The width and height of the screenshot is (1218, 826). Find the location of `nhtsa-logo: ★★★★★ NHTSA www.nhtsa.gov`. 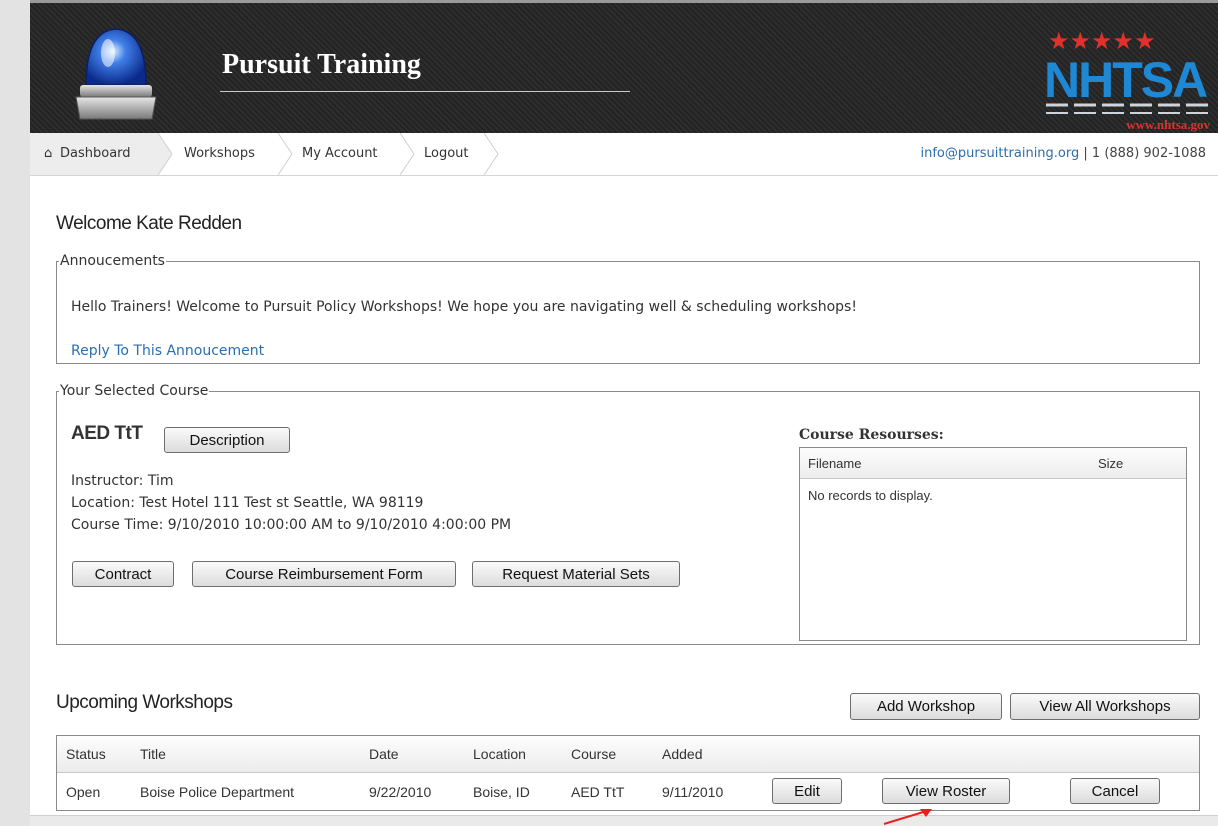

nhtsa-logo: ★★★★★ NHTSA www.nhtsa.gov is located at coordinates (1128, 78).